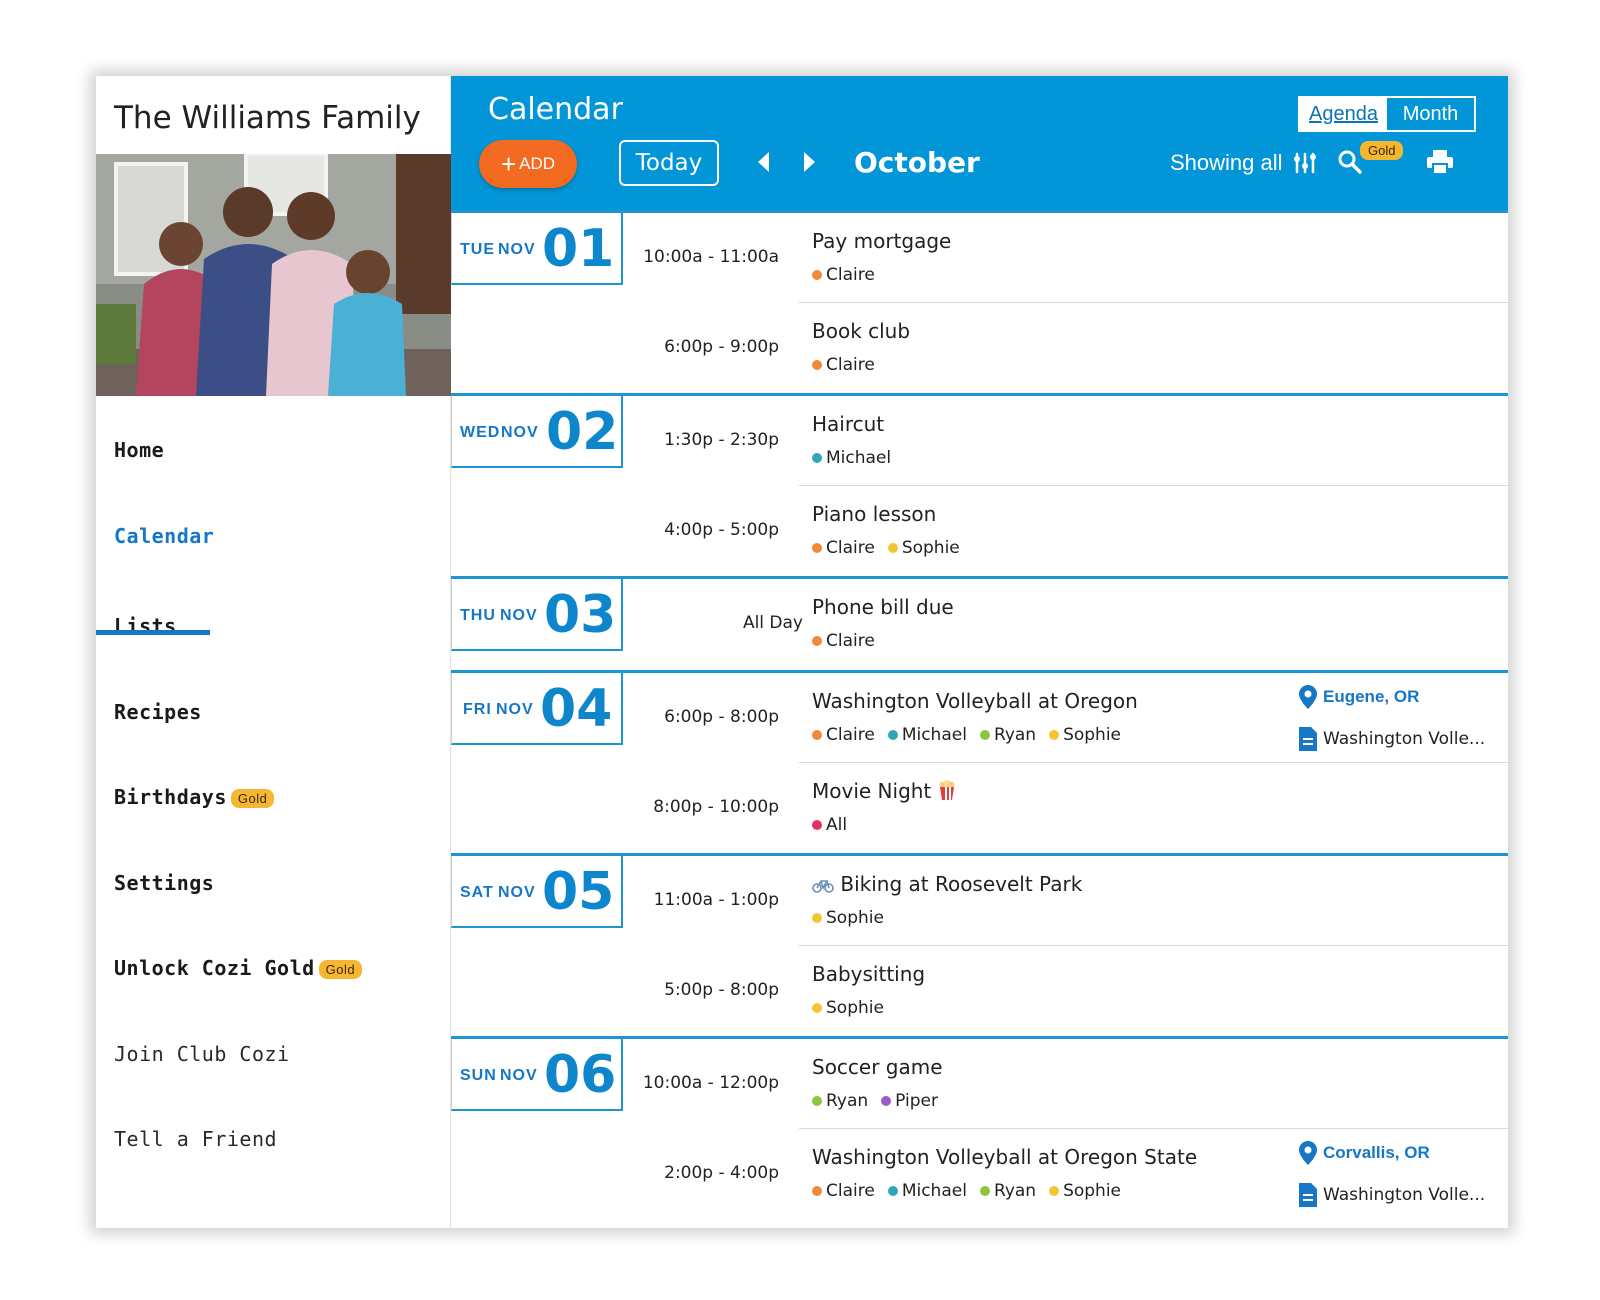 This screenshot has height=1300, width=1600. I want to click on sidebar-item-tell-friend: Tell a Friend, so click(195, 1139).